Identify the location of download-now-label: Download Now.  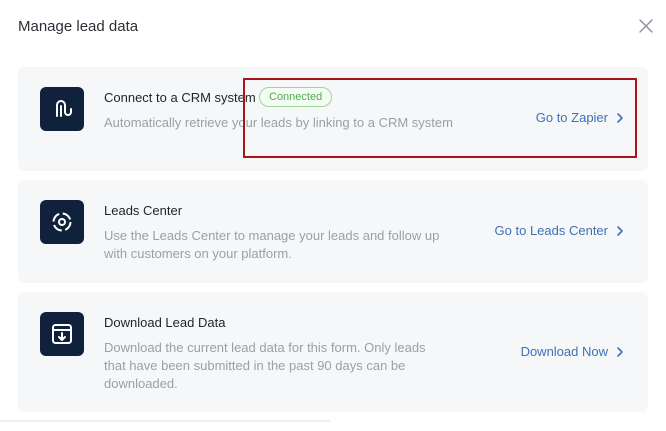
(564, 351).